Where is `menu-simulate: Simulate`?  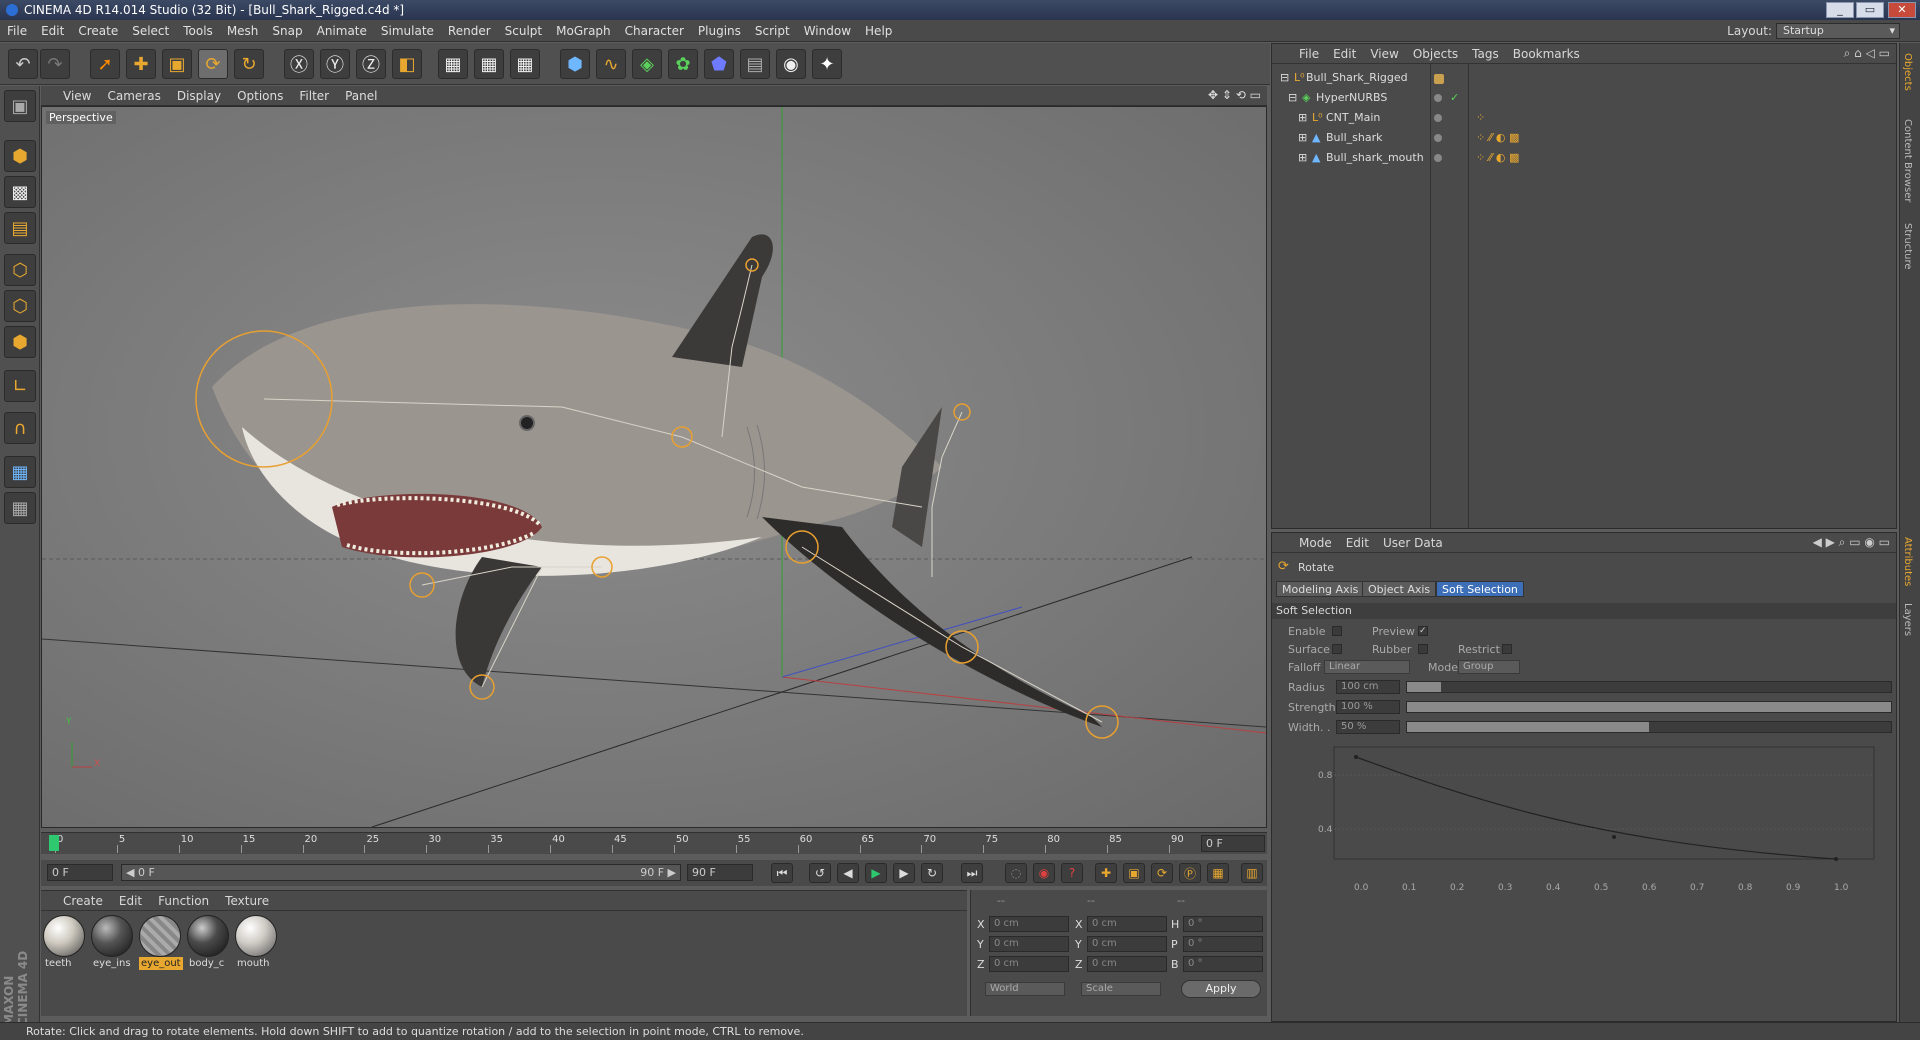
menu-simulate: Simulate is located at coordinates (407, 31).